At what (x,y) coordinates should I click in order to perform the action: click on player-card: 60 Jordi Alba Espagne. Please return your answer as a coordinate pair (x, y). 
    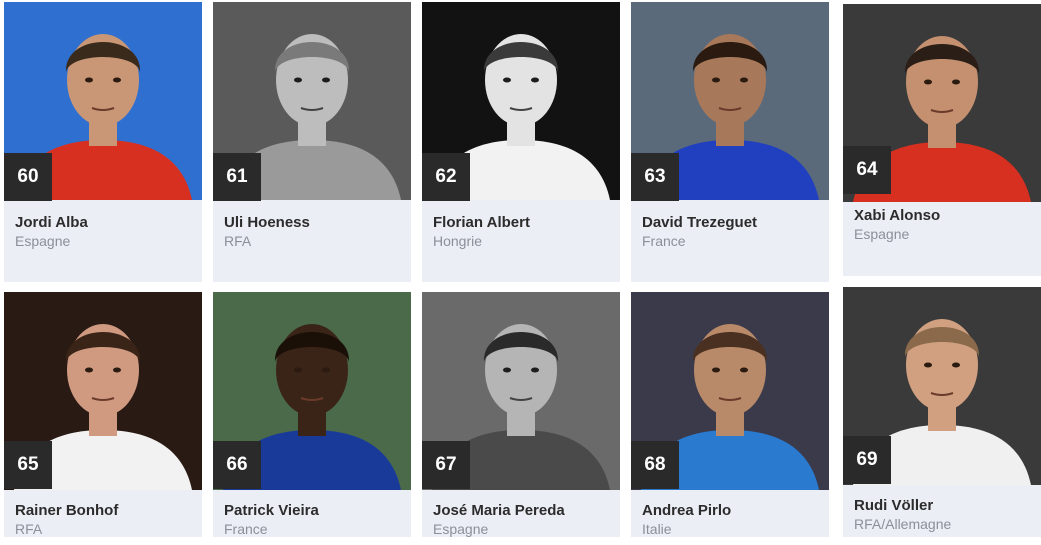
    Looking at the image, I should click on (103, 142).